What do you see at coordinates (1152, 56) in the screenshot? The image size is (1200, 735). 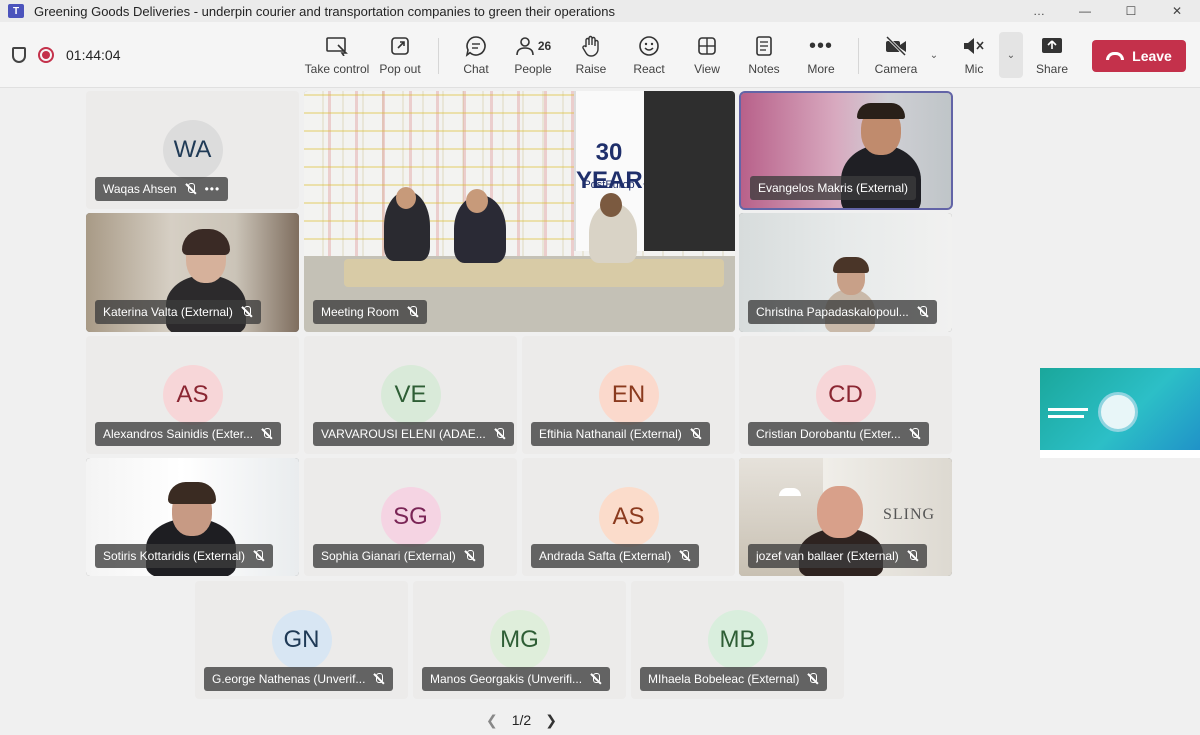 I see `leave-label: Leave` at bounding box center [1152, 56].